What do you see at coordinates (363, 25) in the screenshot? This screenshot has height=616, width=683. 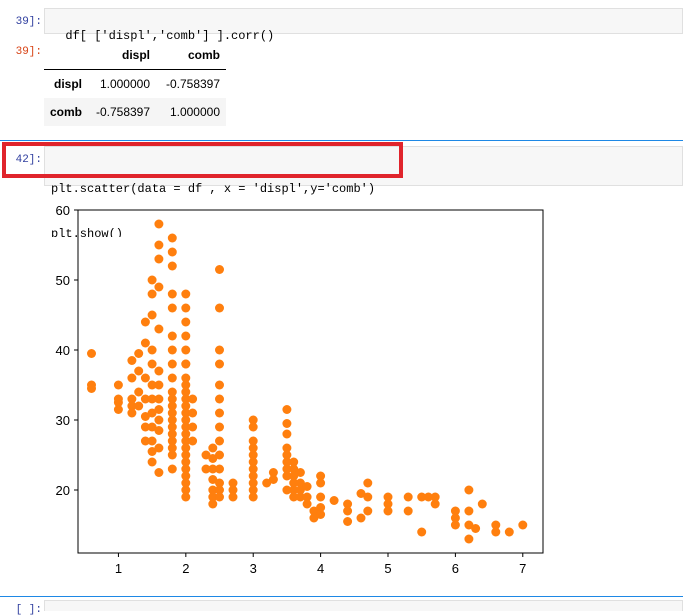 I see `code-cell-corr: df[ ['displ','comb'] ].corr()` at bounding box center [363, 25].